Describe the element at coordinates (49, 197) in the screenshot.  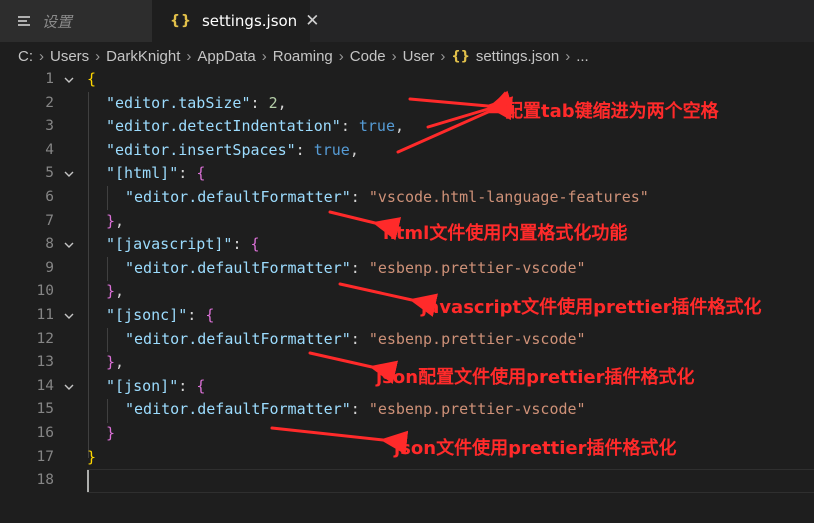
I see `line-number: 6` at that location.